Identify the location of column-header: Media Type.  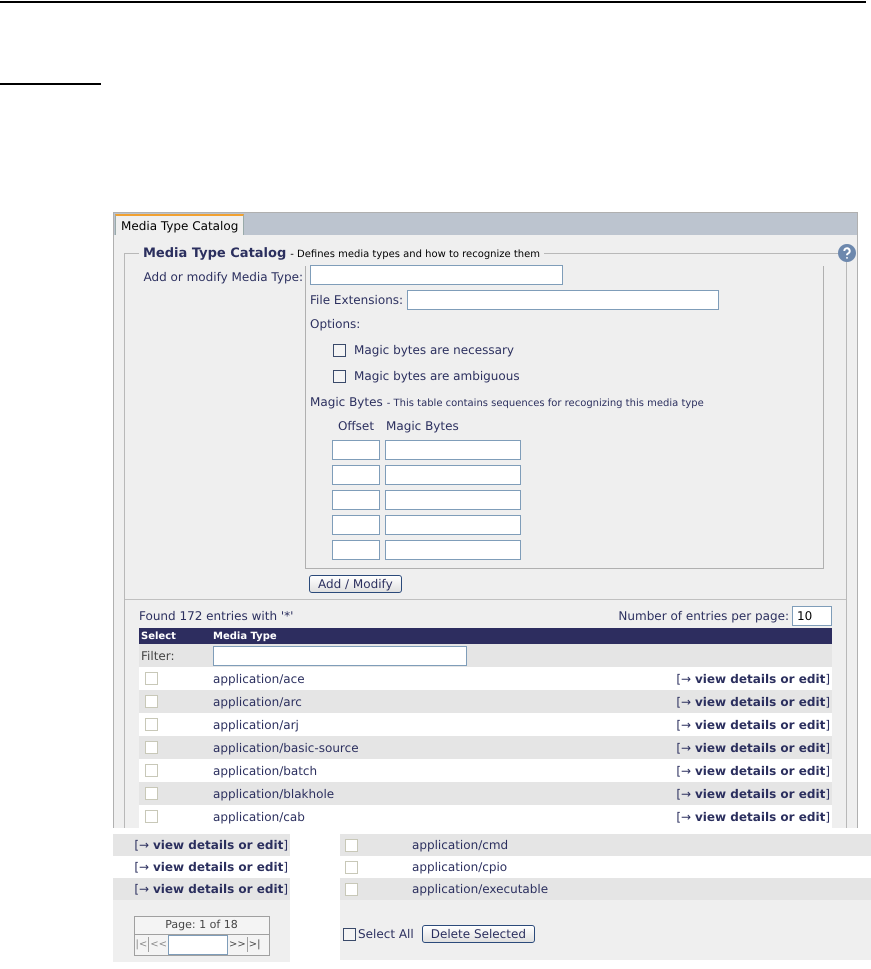
(245, 637).